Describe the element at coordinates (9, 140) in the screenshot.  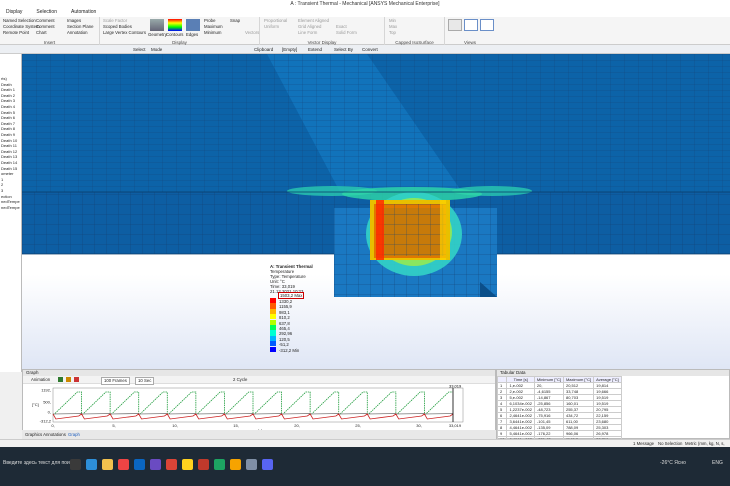
I see `tree-item: Death 10` at that location.